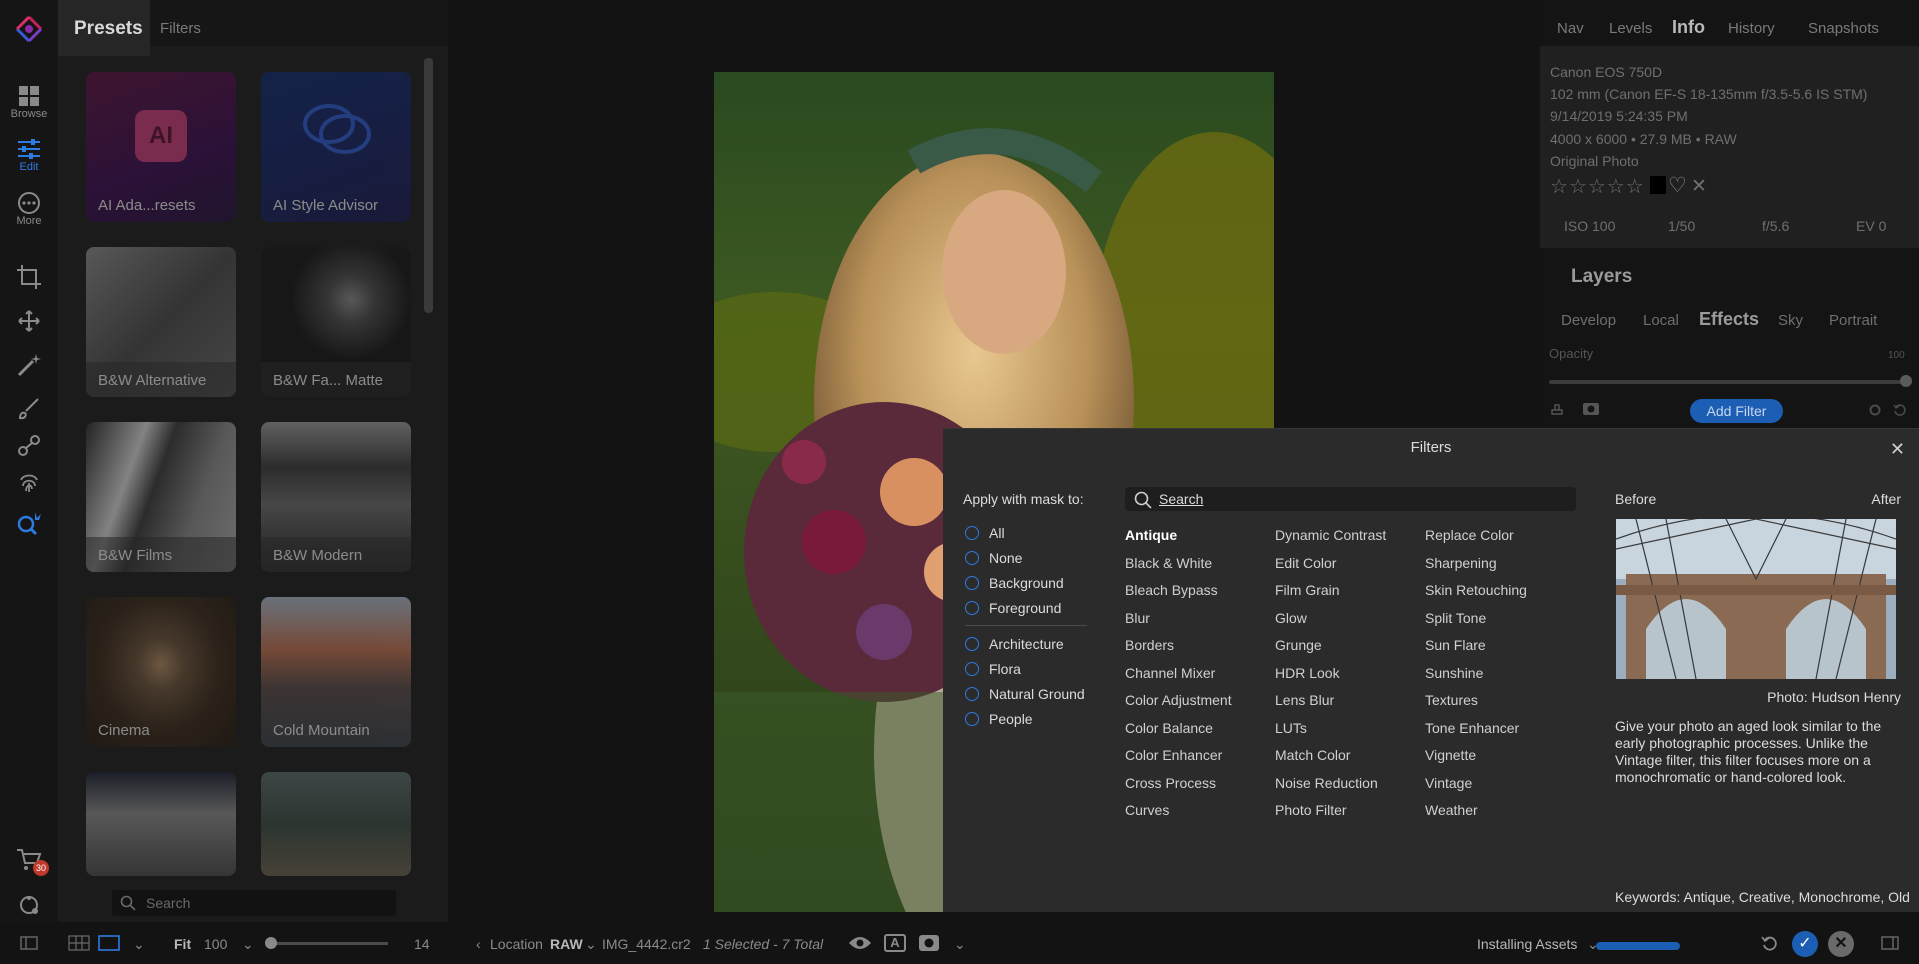 The image size is (1919, 964). What do you see at coordinates (1326, 783) in the screenshot?
I see `filter-item: Noise Reduction` at bounding box center [1326, 783].